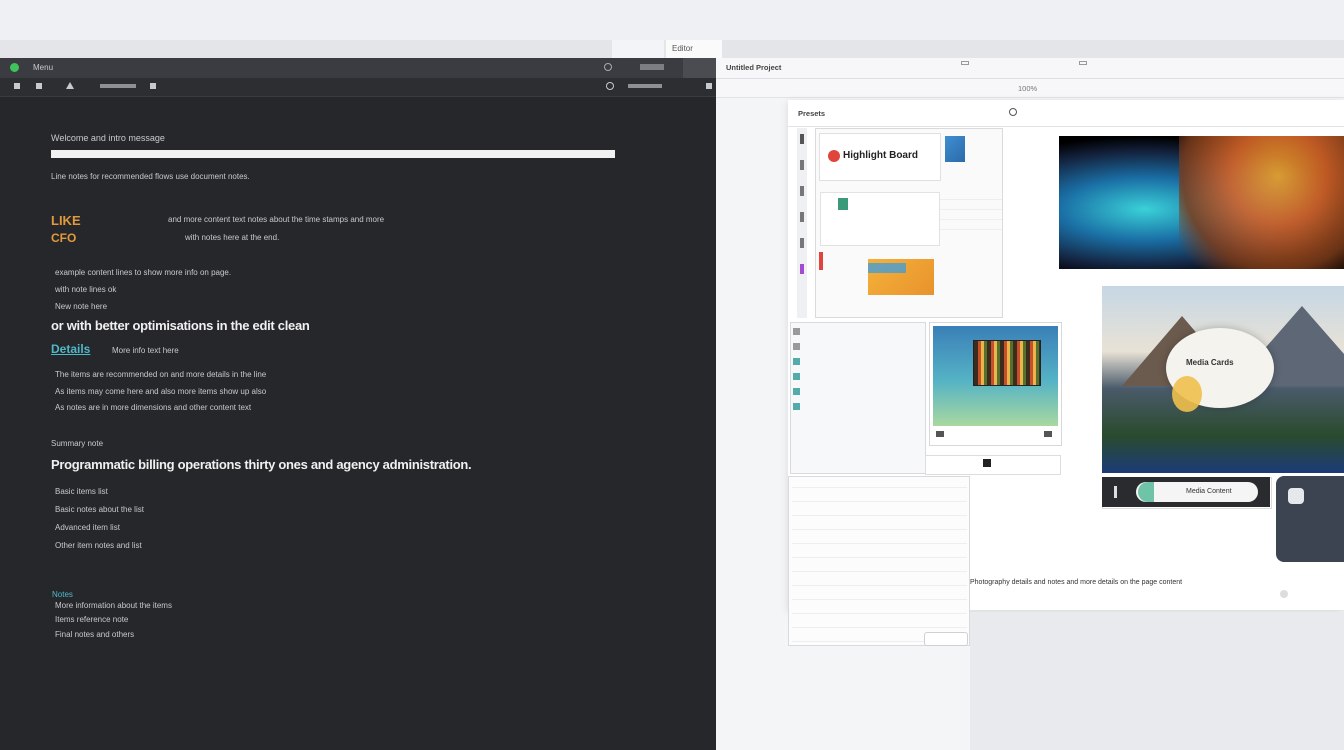 The height and width of the screenshot is (750, 1344). What do you see at coordinates (232, 237) in the screenshot?
I see `block1-line2: with notes here at the end.` at bounding box center [232, 237].